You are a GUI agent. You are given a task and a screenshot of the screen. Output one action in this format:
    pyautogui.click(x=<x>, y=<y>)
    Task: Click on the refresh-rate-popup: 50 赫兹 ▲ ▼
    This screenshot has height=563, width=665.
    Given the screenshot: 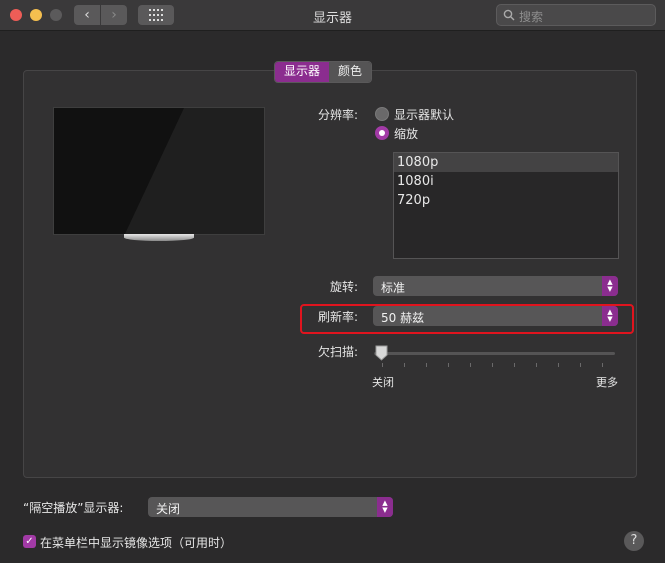 What is the action you would take?
    pyautogui.click(x=495, y=316)
    